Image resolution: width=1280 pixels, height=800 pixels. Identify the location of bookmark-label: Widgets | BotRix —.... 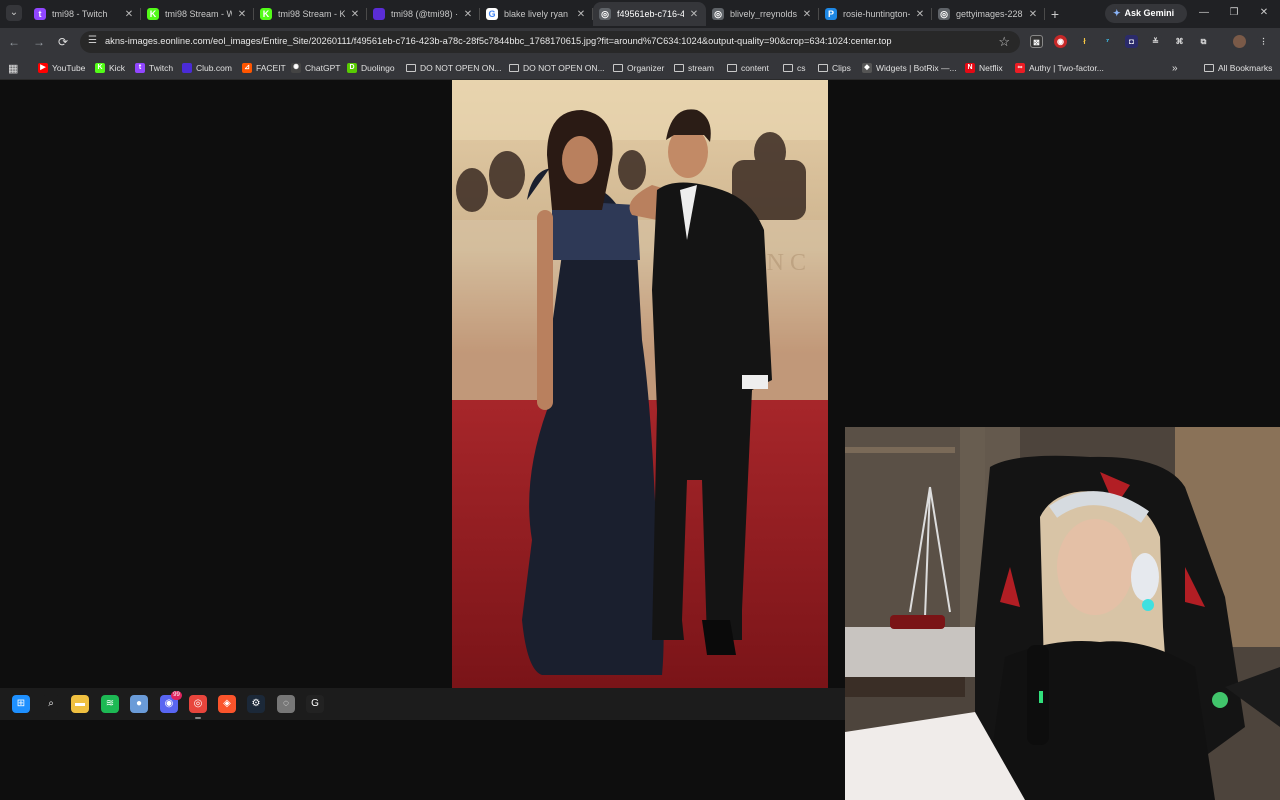
(916, 68).